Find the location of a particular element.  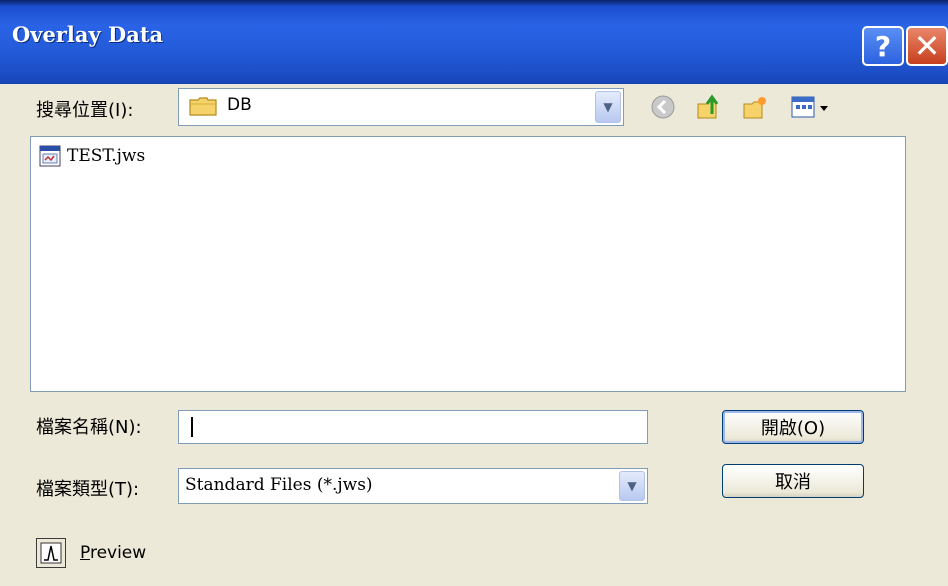

filetype-value: Standard Files (*.jws) is located at coordinates (279, 485).